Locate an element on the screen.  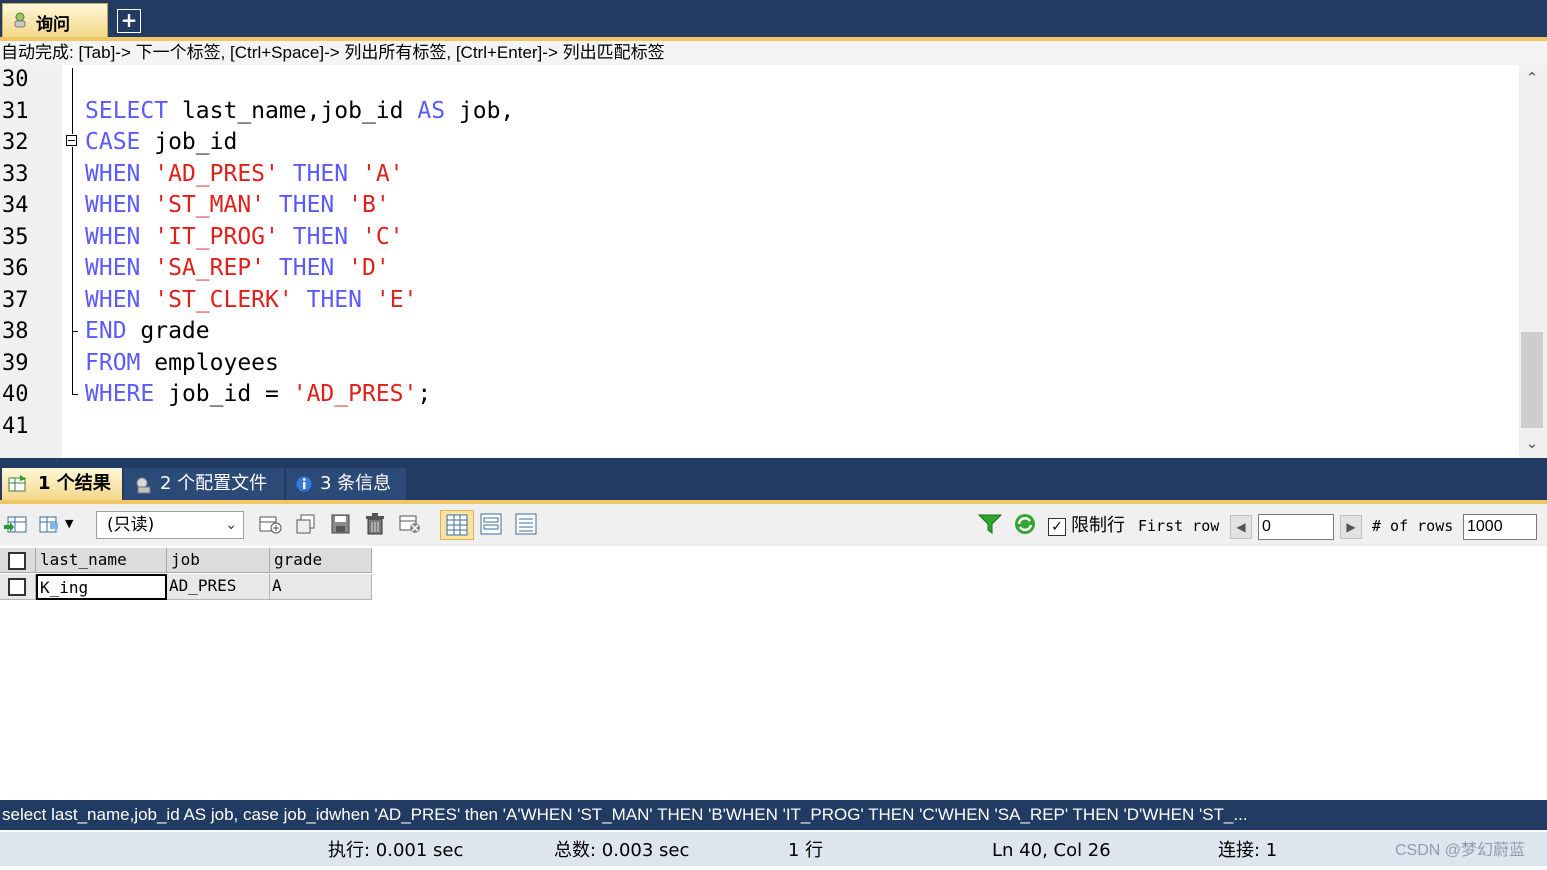
filter-icon is located at coordinates (990, 524).